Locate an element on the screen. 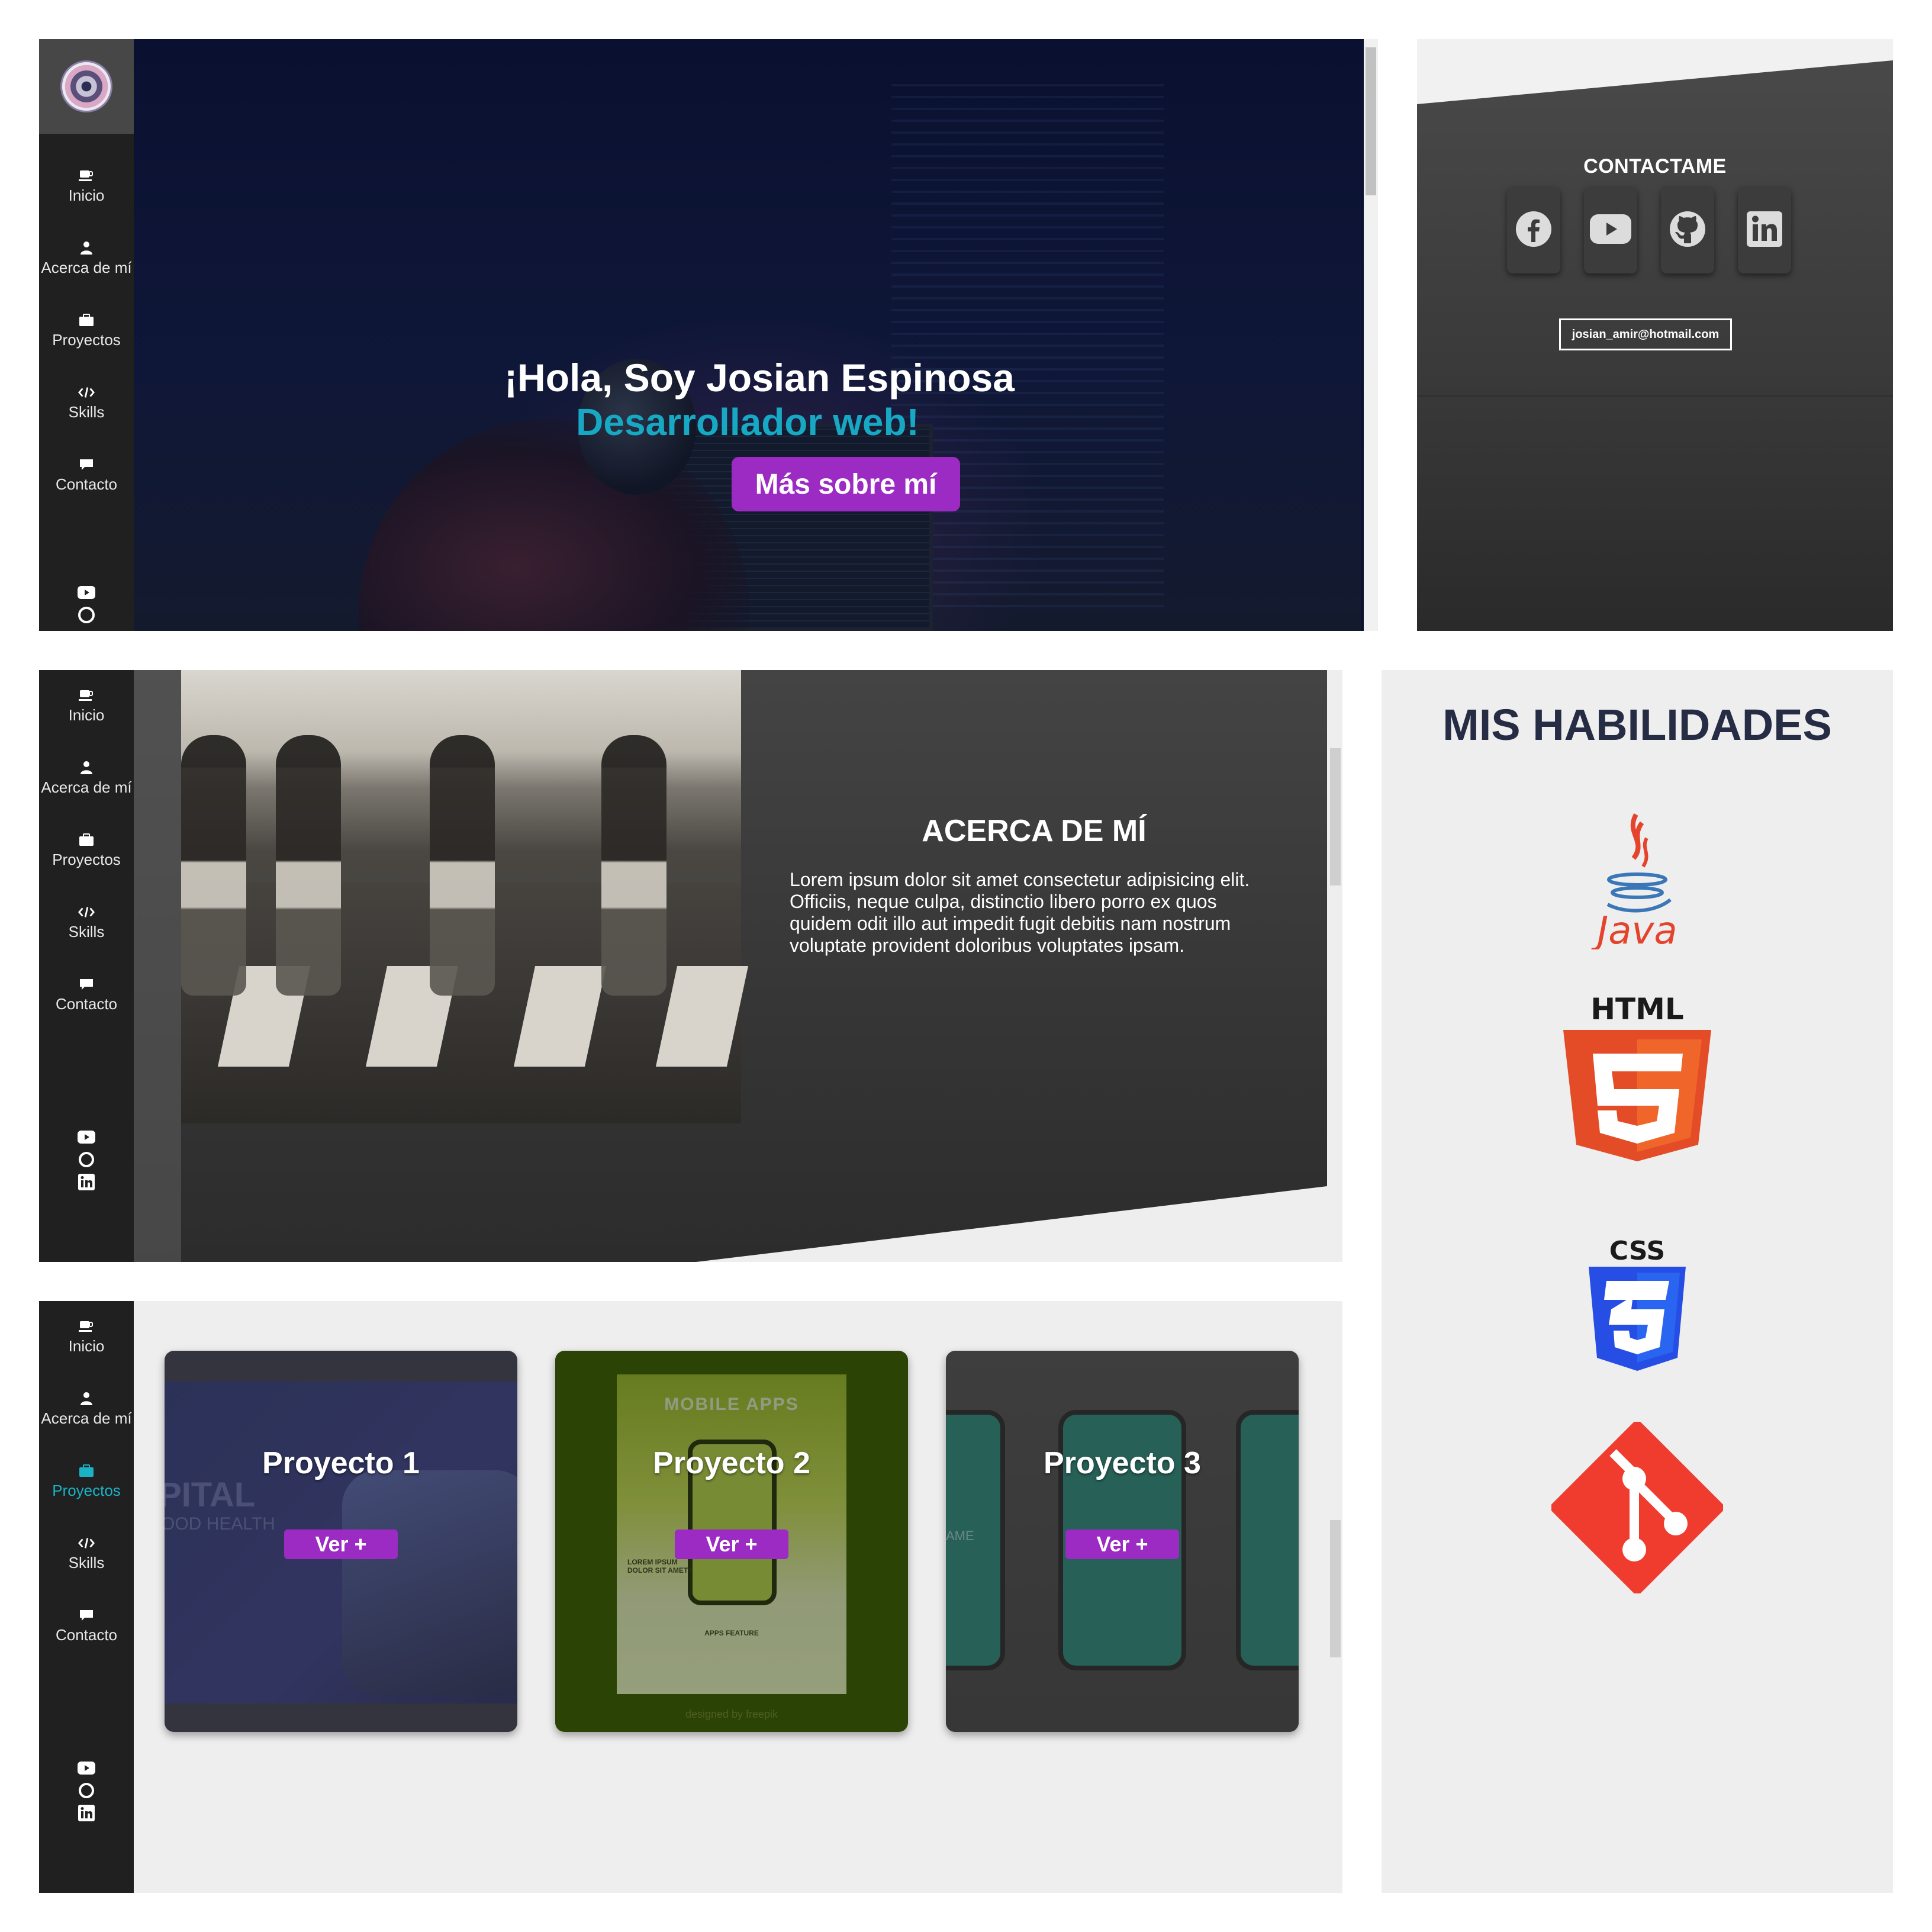 Image resolution: width=1932 pixels, height=1932 pixels. facebook-button is located at coordinates (1533, 230).